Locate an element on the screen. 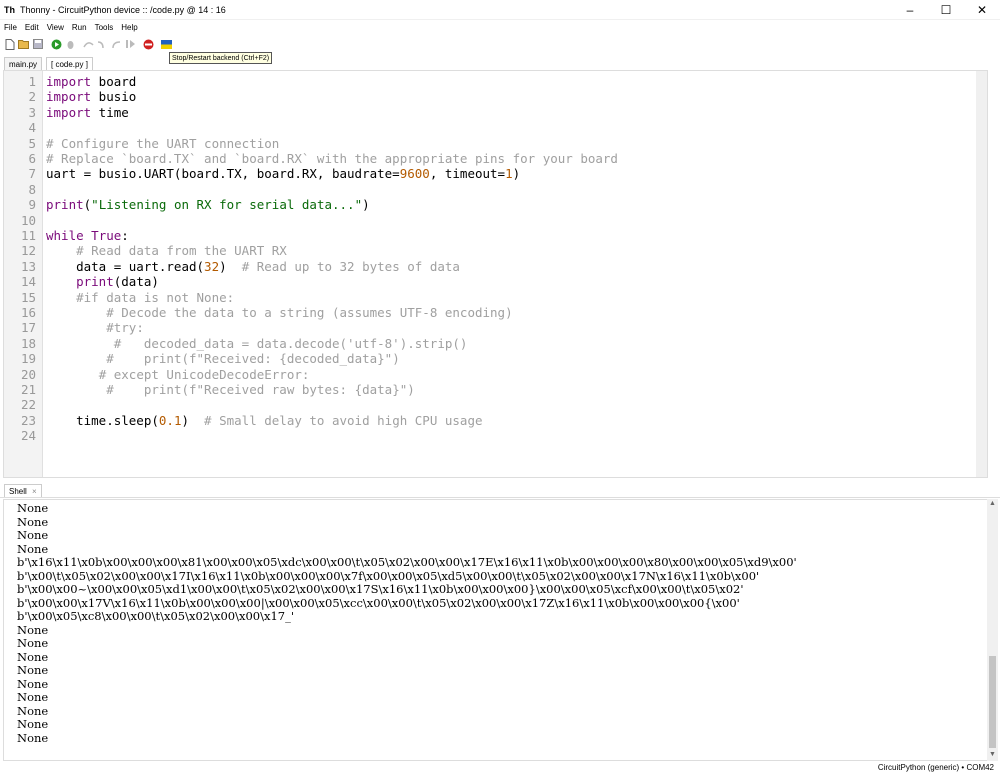 The image size is (1000, 773). code-line: #if data is not None: is located at coordinates (140, 297).